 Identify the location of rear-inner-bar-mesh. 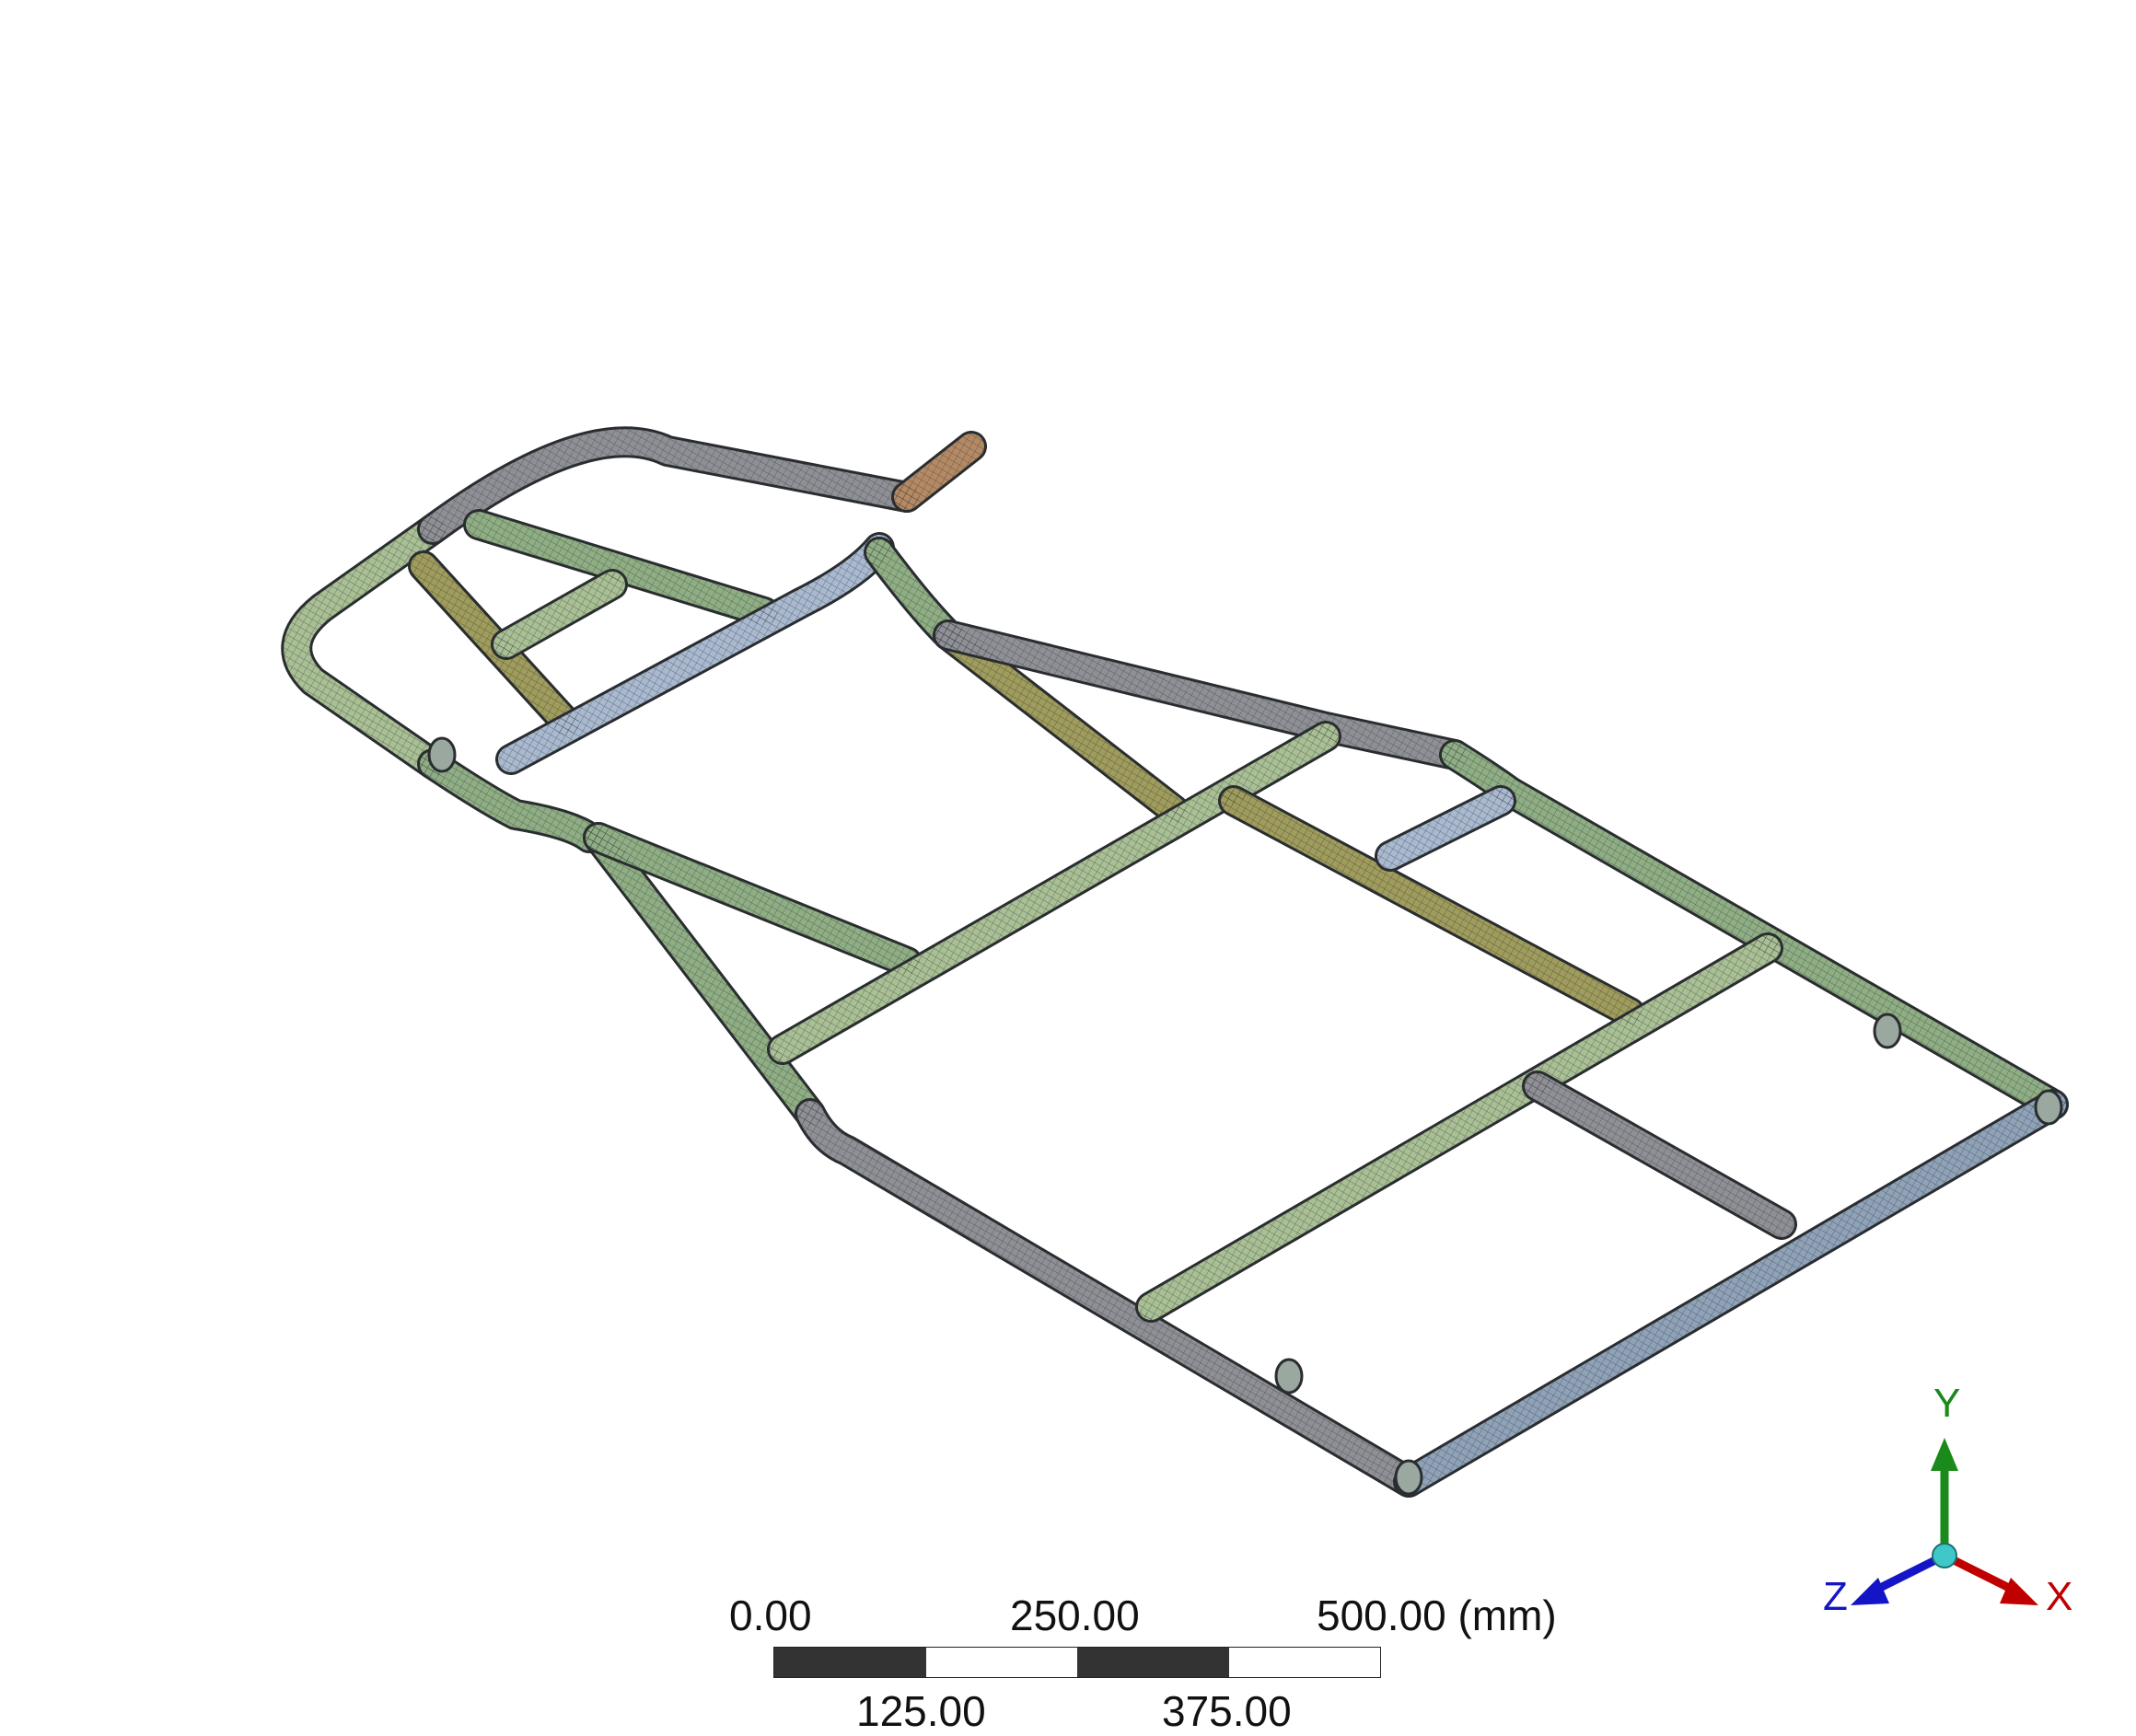
(1659, 1155).